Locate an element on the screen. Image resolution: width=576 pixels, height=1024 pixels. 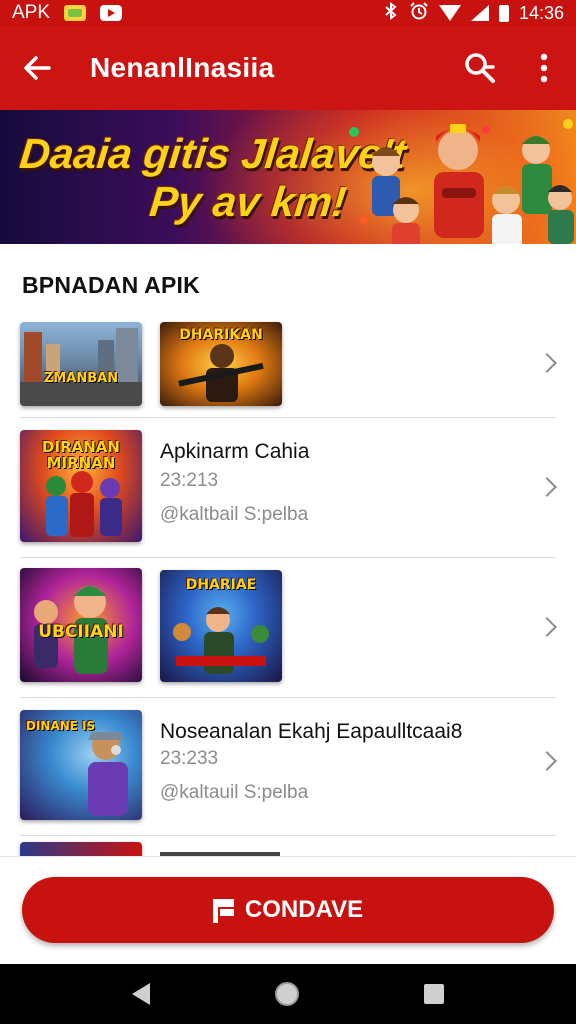
promo-banner: Daaia gitis Jlalave't Py av km! is located at coordinates (288, 177).